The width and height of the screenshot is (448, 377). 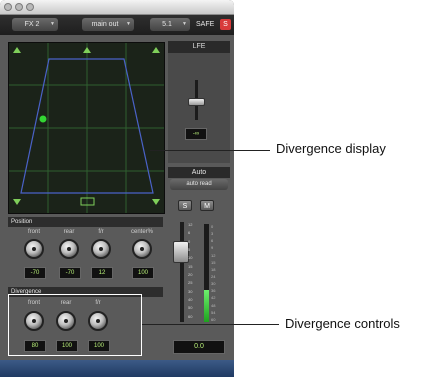 I want to click on meter-scale-tick: 18, so click(x=213, y=269).